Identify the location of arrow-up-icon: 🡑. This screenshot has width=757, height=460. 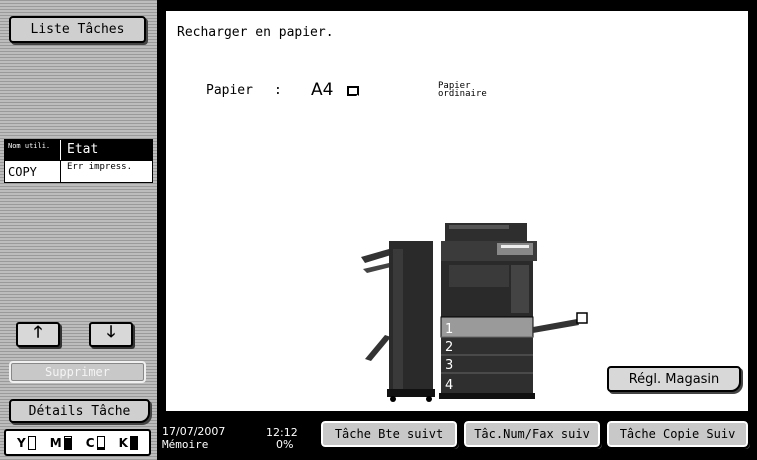
(38, 331).